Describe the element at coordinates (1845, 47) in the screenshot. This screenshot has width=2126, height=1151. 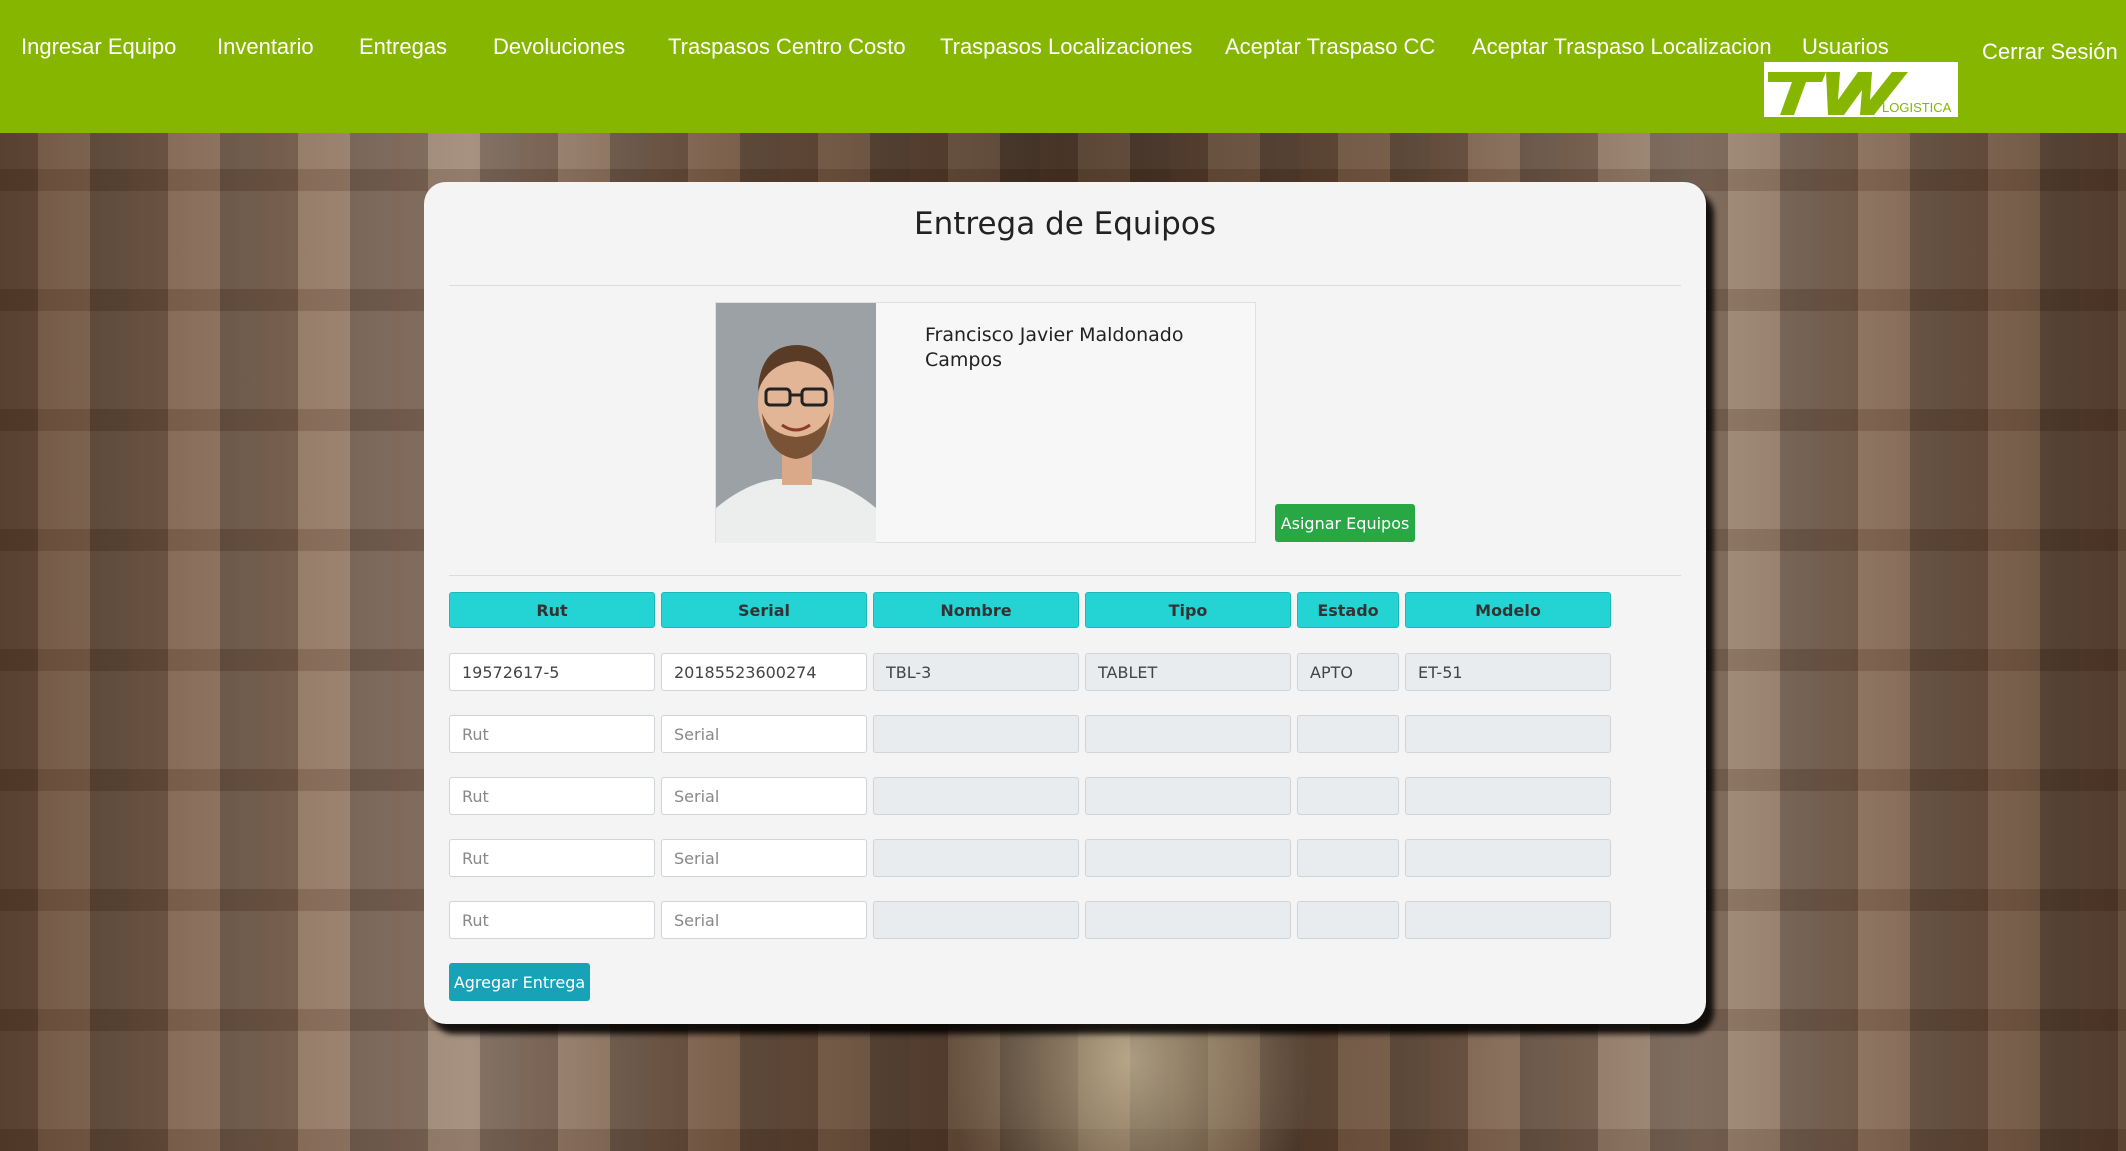
I see `nav-usuarios: Usuarios` at that location.